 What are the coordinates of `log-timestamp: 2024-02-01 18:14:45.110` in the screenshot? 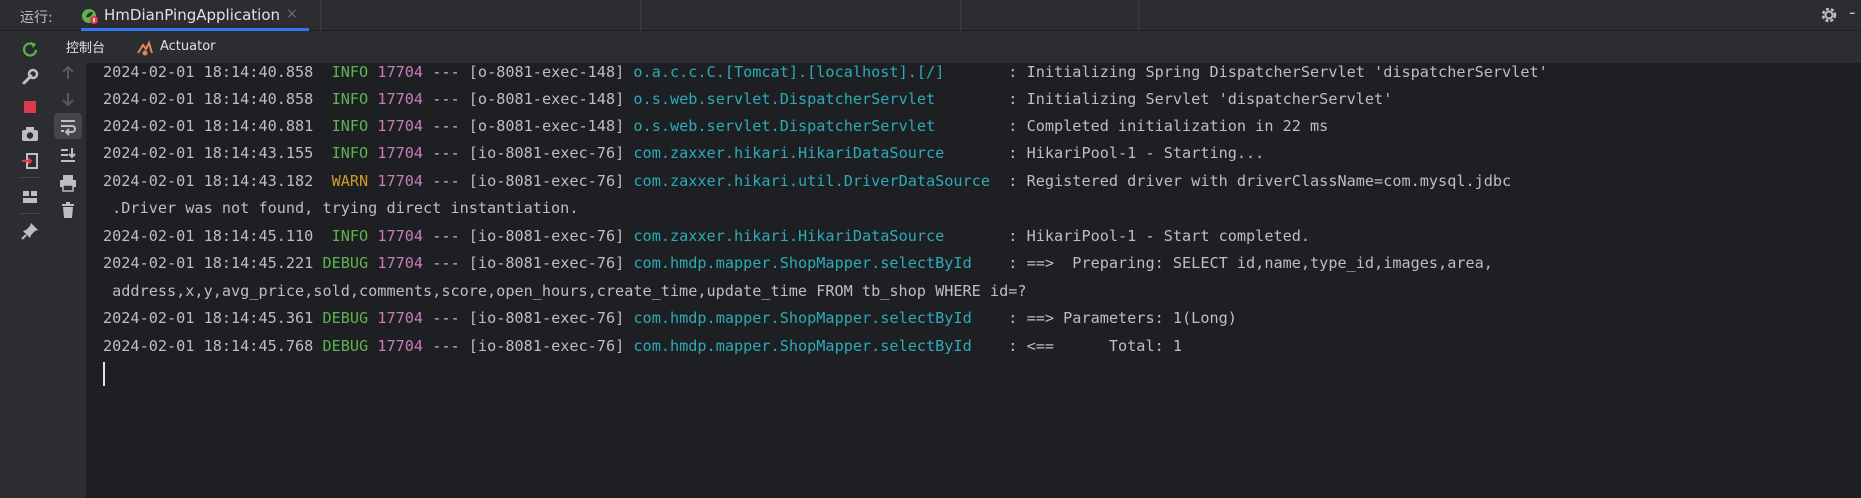 It's located at (208, 236).